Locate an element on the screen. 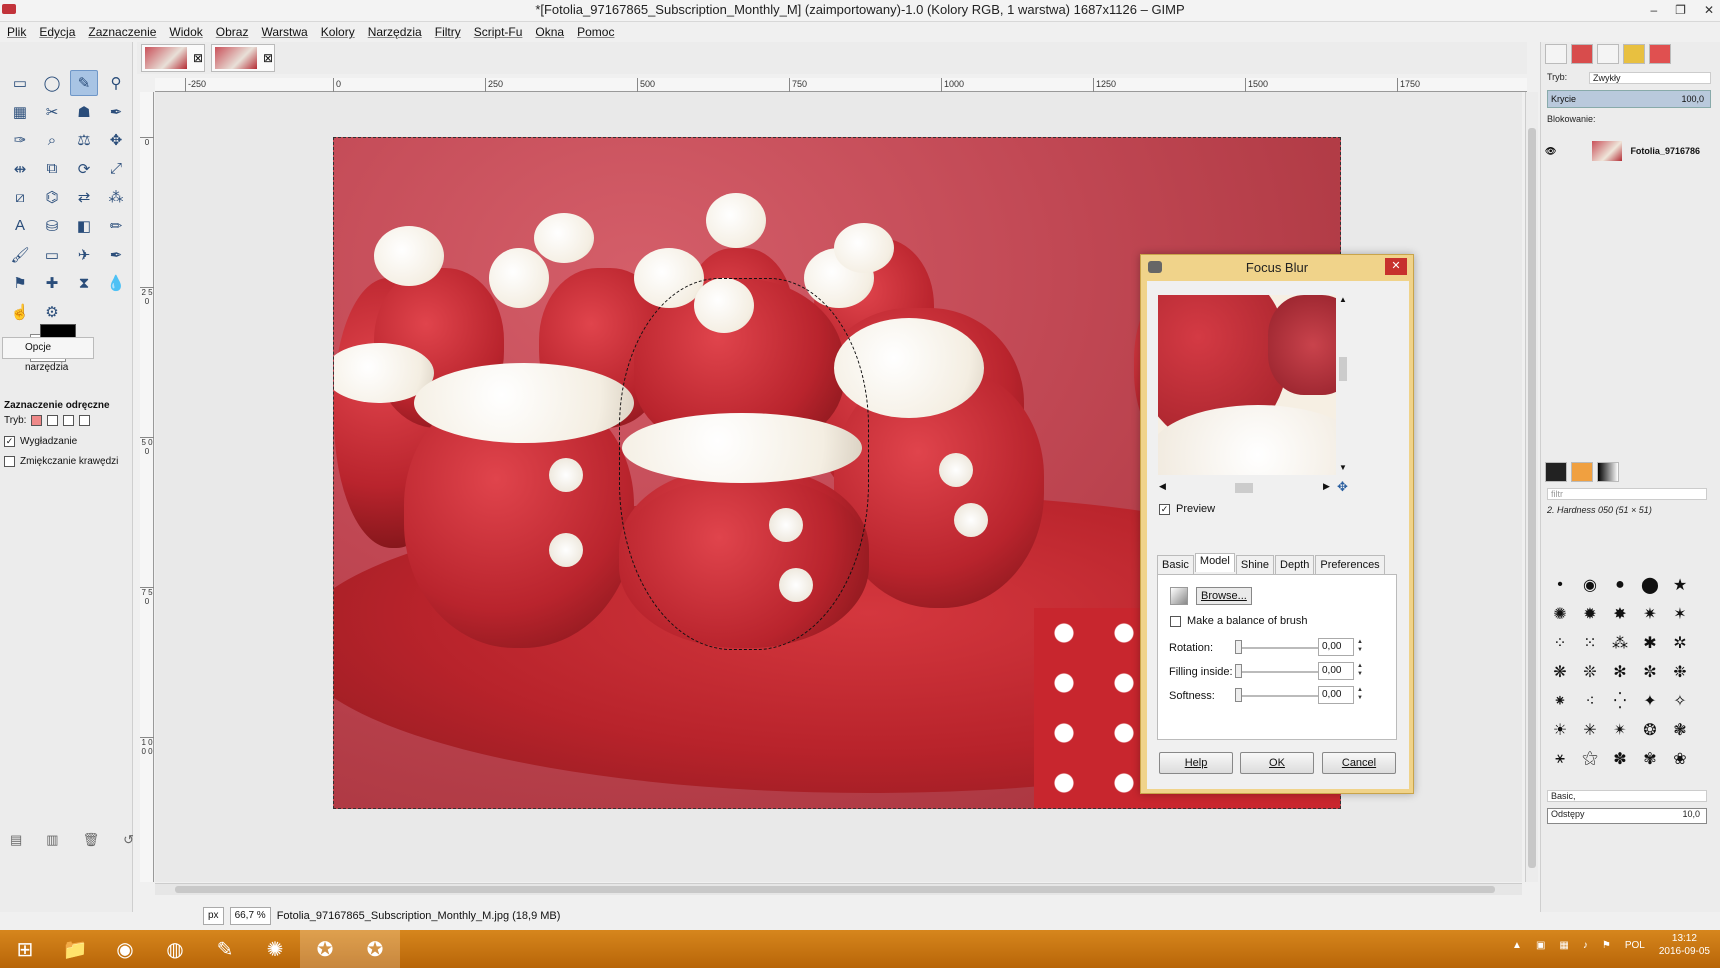 Image resolution: width=1720 pixels, height=968 pixels. blur-icon: 💧 is located at coordinates (116, 283).